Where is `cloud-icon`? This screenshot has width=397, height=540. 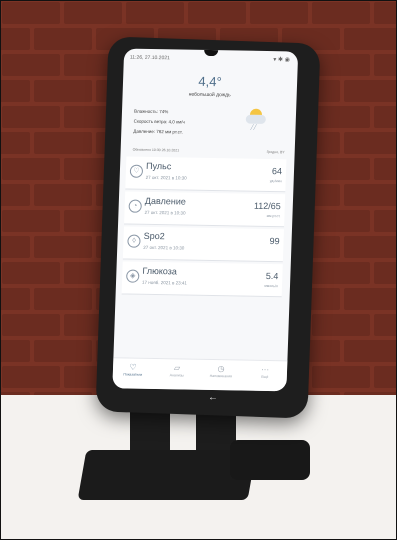 cloud-icon is located at coordinates (255, 119).